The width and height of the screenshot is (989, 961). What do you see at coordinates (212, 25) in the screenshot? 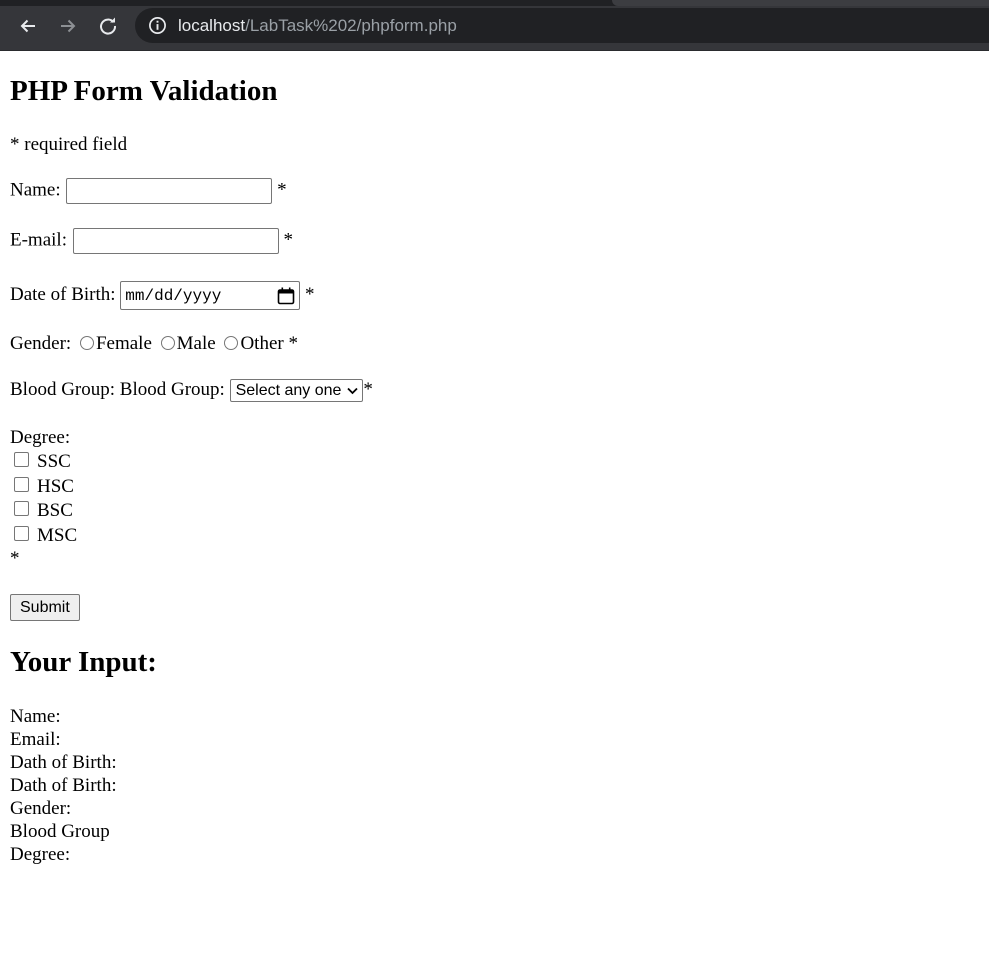
I see `url-host: localhost` at bounding box center [212, 25].